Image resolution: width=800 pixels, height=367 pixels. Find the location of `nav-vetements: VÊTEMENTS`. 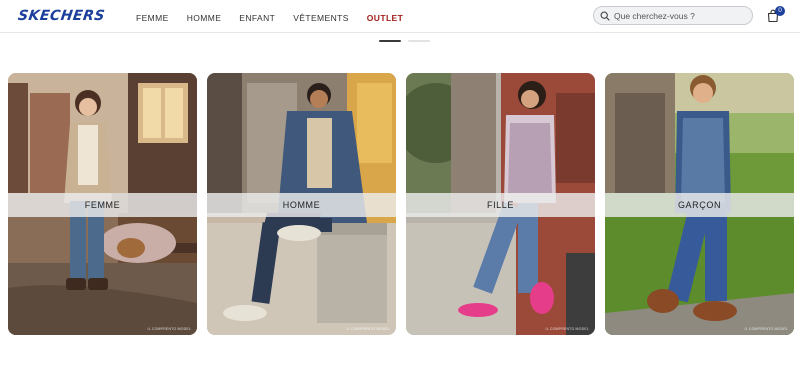

nav-vetements: VÊTEMENTS is located at coordinates (321, 18).